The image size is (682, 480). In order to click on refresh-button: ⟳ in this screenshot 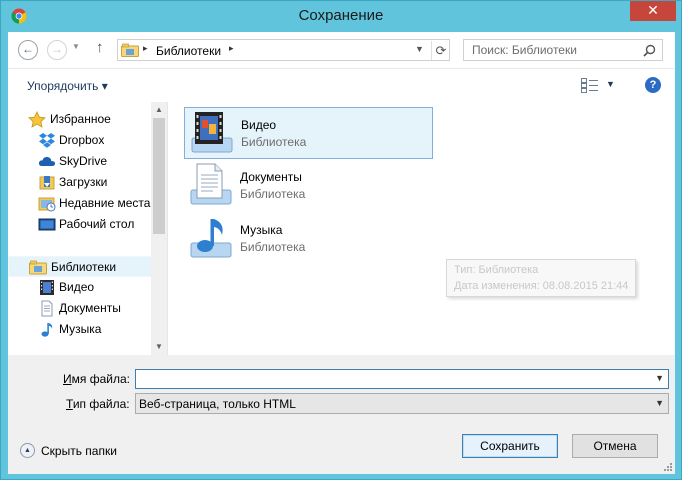, I will do `click(440, 50)`.